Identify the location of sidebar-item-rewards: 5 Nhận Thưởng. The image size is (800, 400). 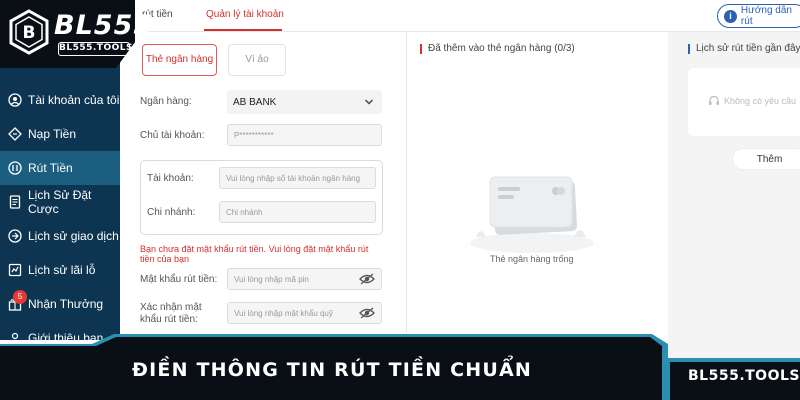
(60, 304).